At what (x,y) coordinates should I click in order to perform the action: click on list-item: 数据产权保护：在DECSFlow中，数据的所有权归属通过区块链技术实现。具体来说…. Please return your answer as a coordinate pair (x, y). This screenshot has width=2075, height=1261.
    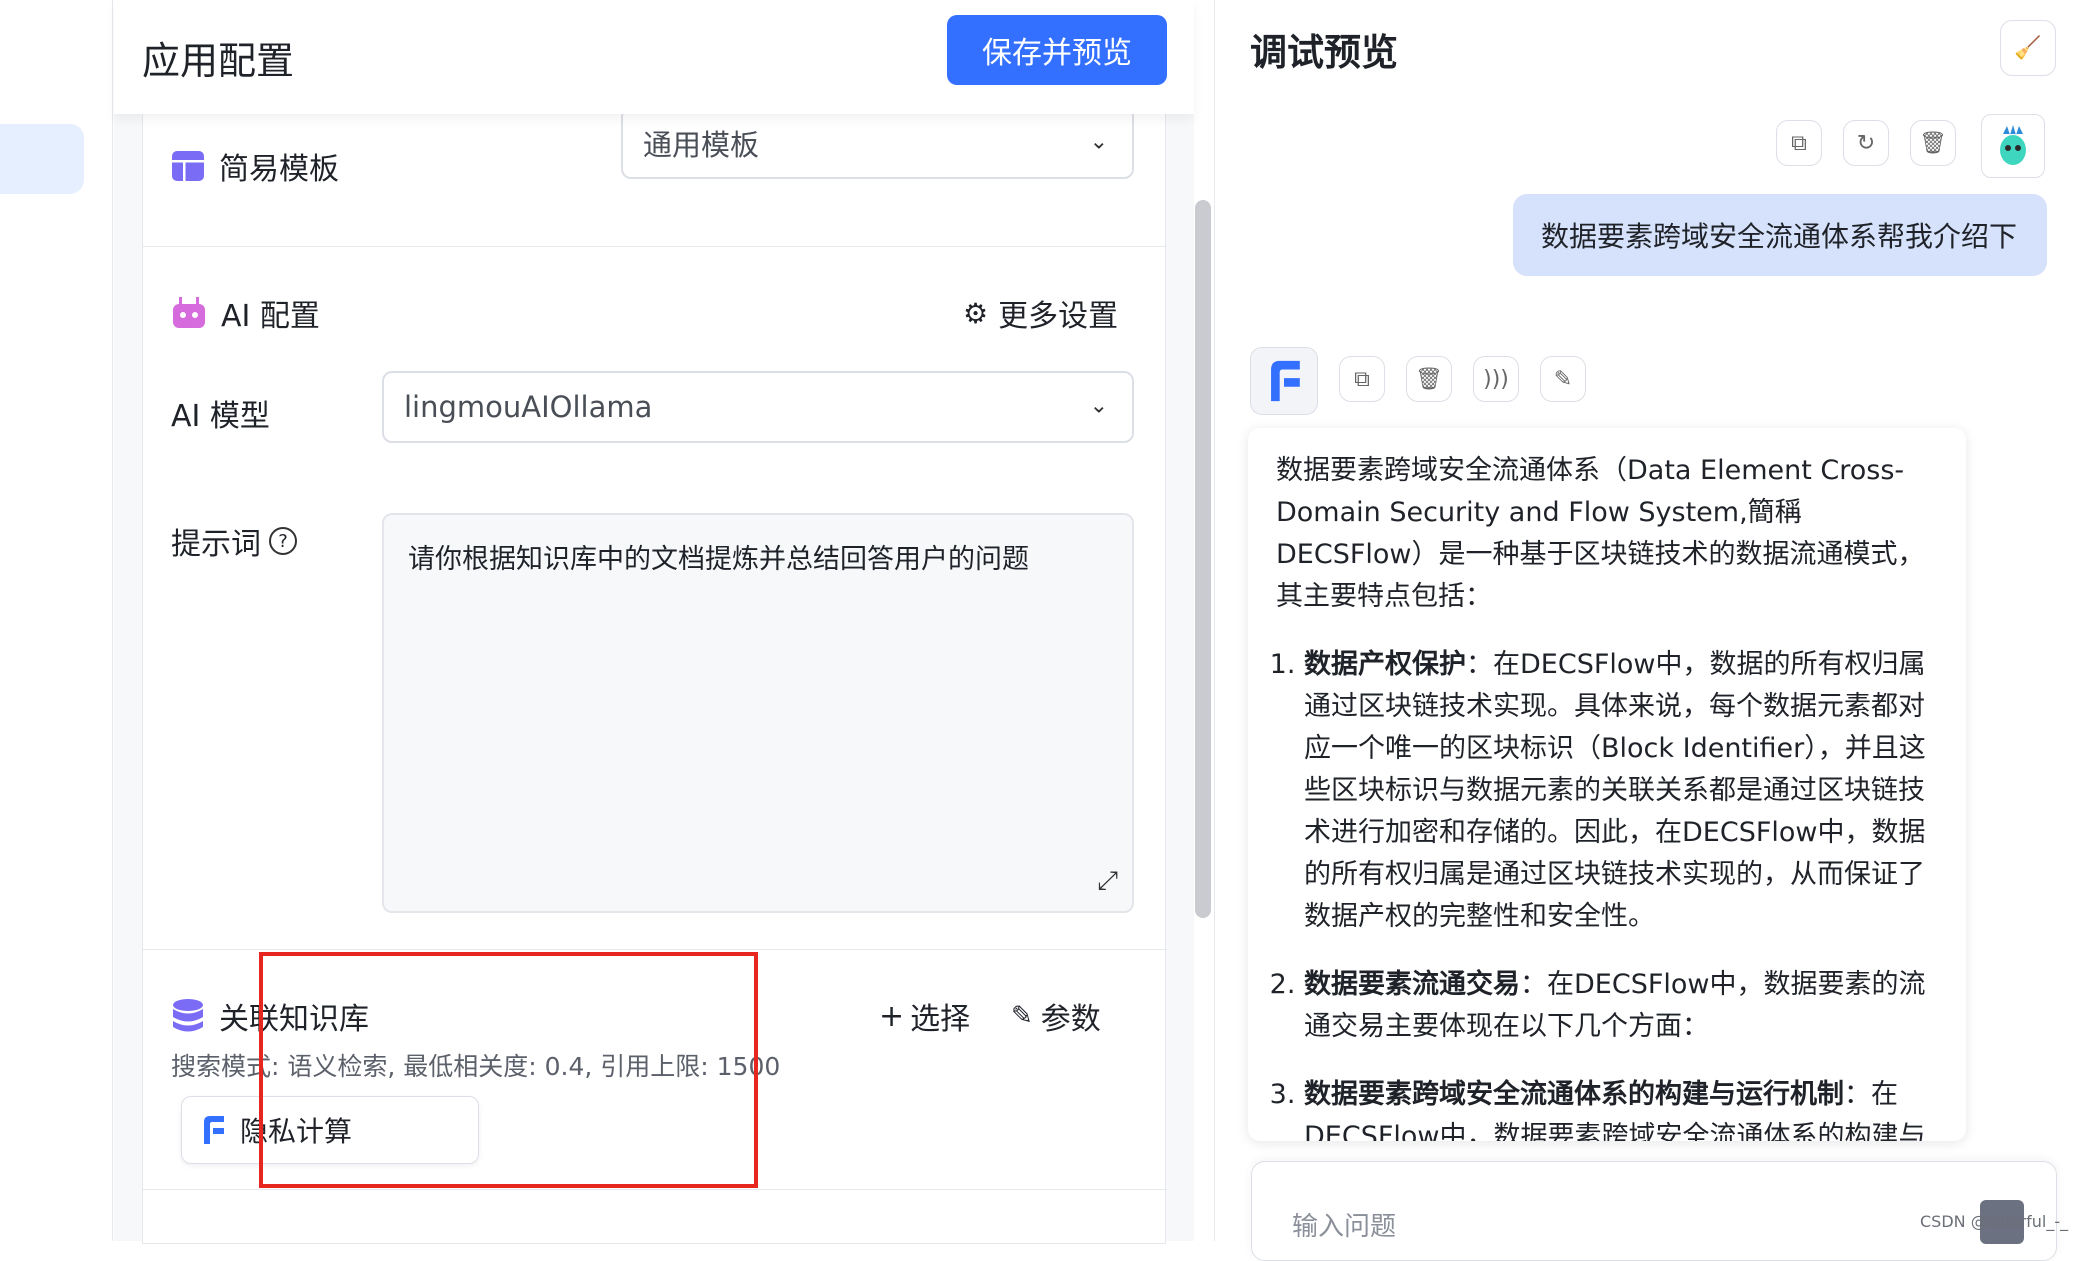
    Looking at the image, I should click on (1622, 791).